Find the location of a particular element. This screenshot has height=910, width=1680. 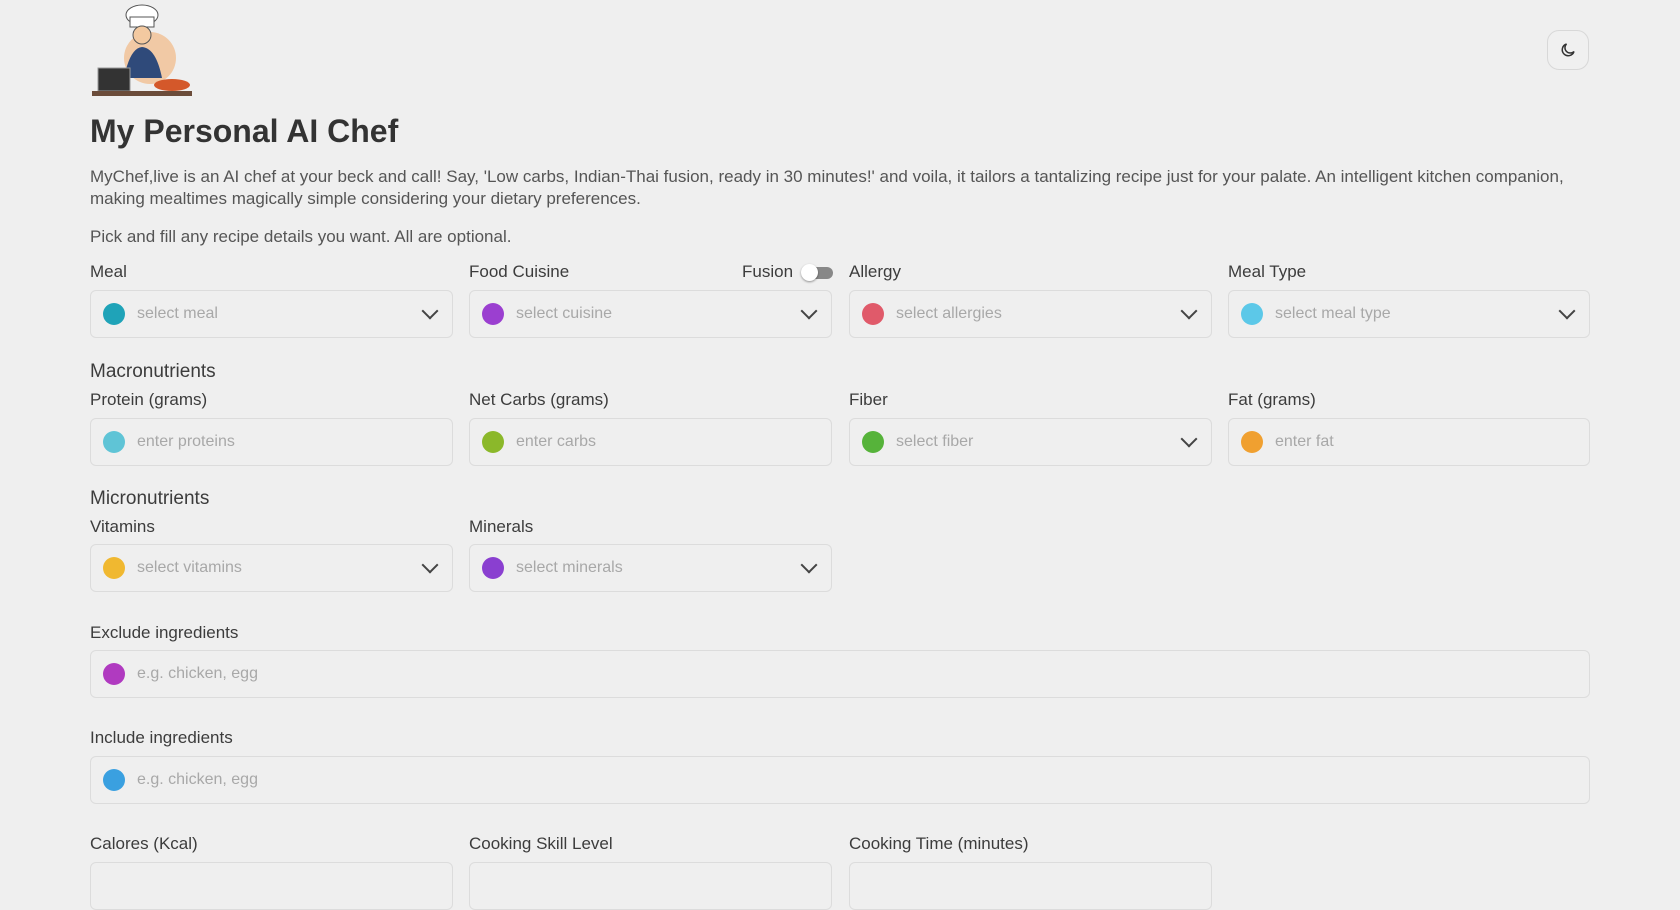

time-label: Cooking Time (minutes) is located at coordinates (939, 843).